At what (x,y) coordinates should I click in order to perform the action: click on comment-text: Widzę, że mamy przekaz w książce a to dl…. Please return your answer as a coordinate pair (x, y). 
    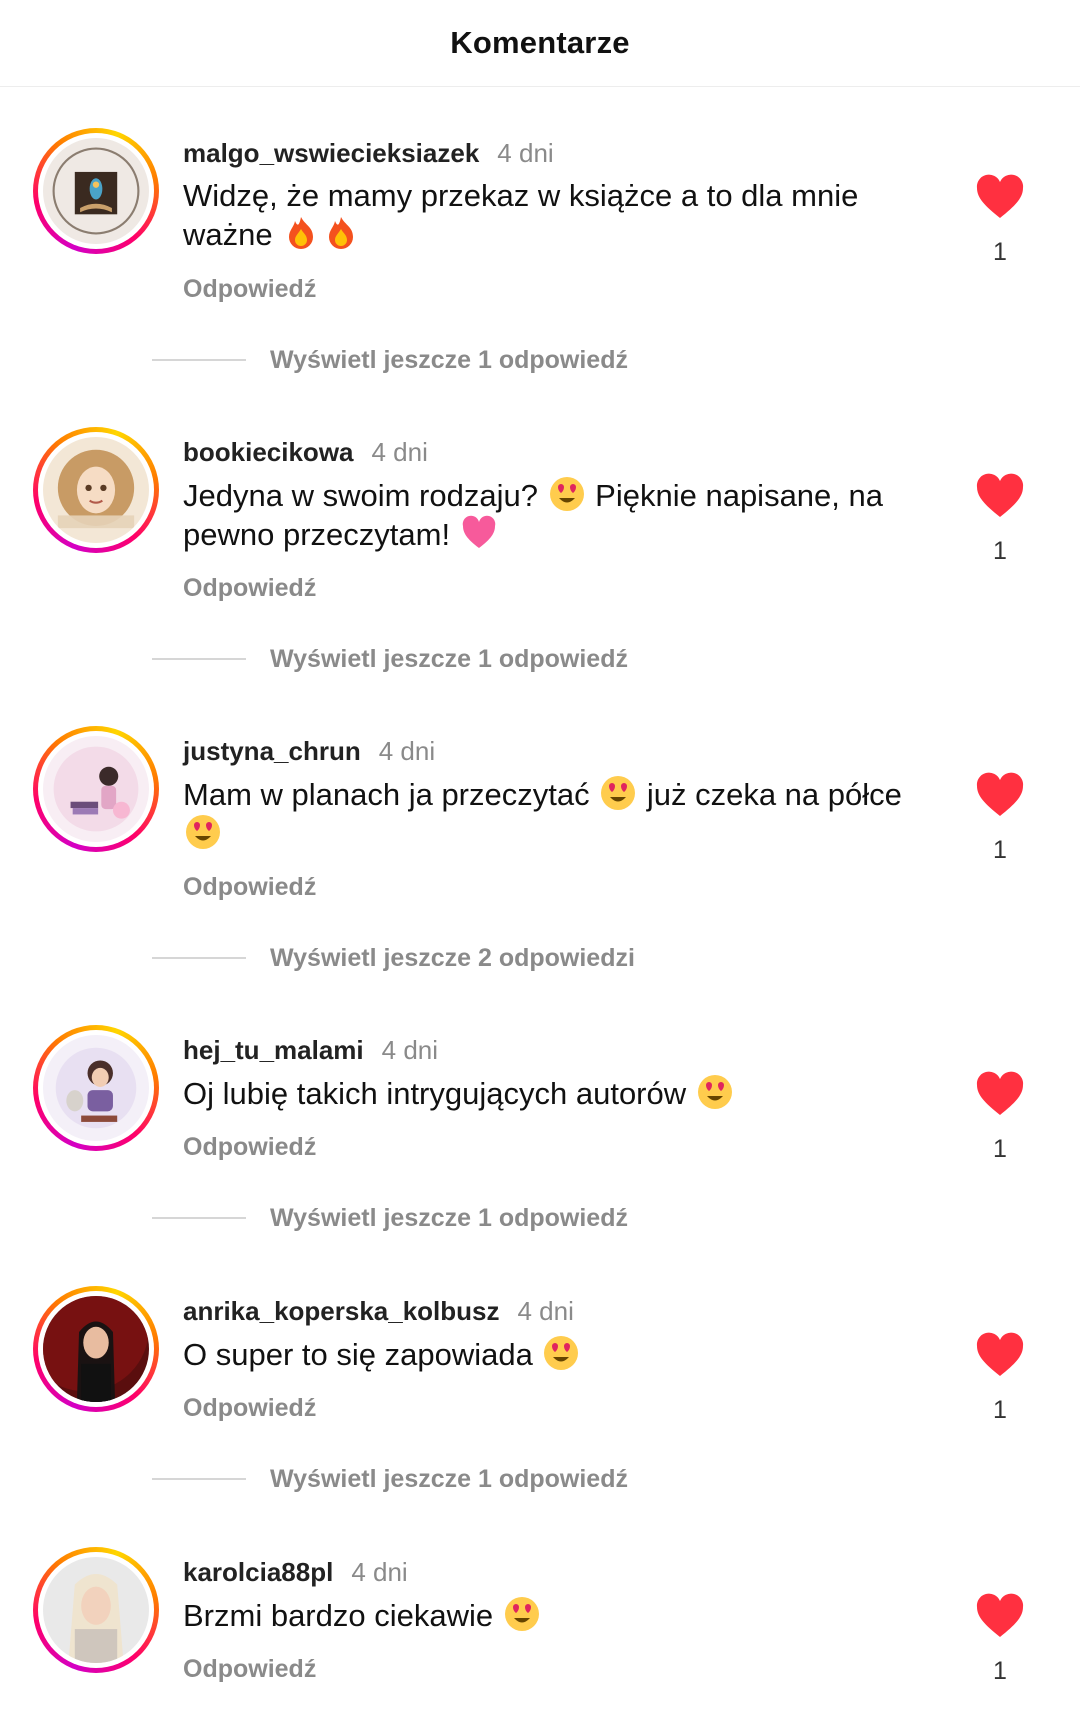
    Looking at the image, I should click on (521, 215).